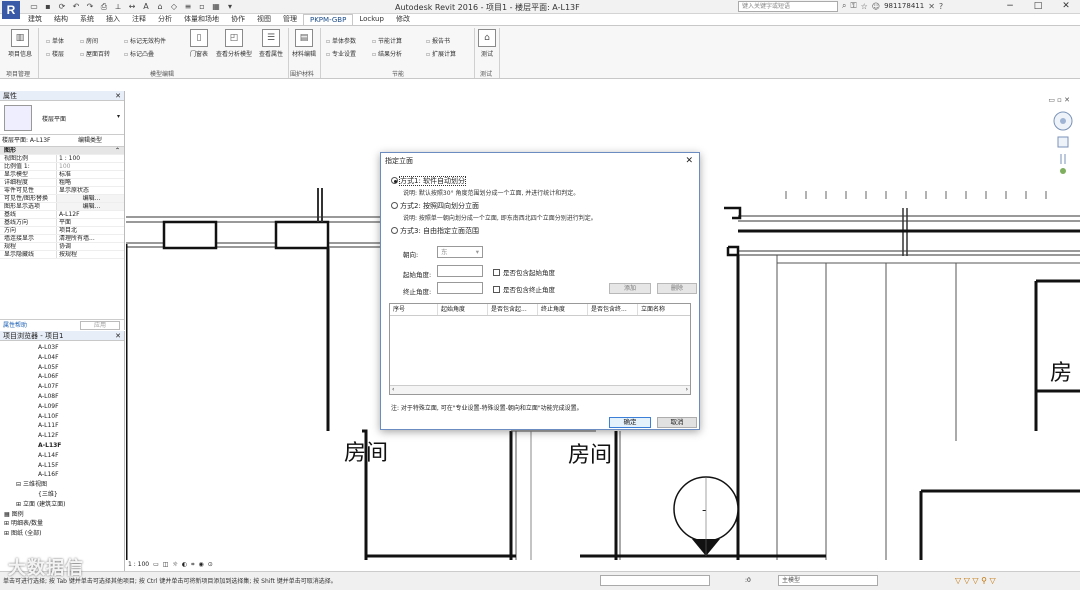 The height and width of the screenshot is (590, 1080). I want to click on tree-item-active: A-L13F, so click(62, 446).